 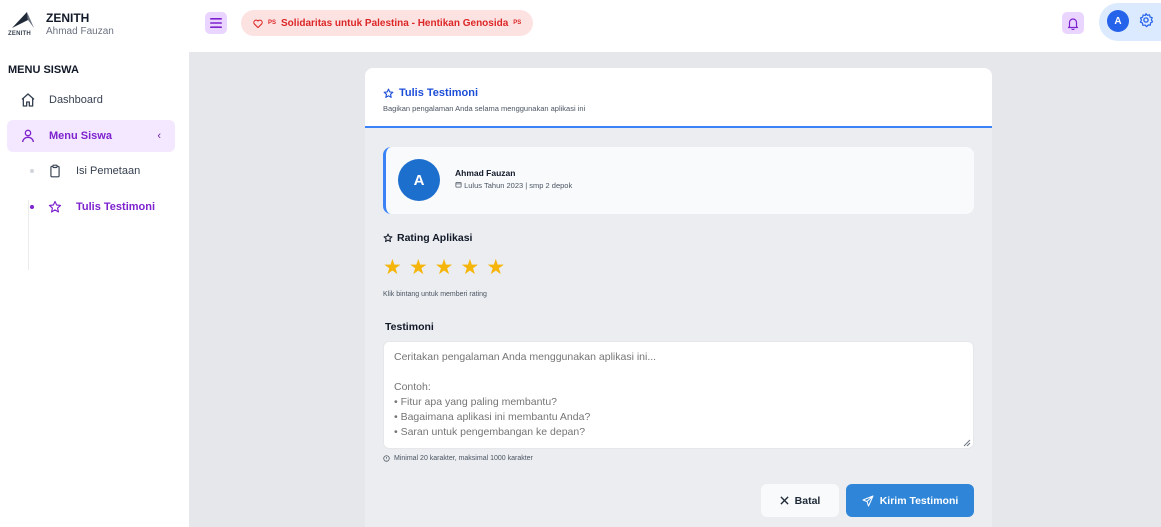 I want to click on sidebar-subitem-label: Isi Pemetaan, so click(x=108, y=171).